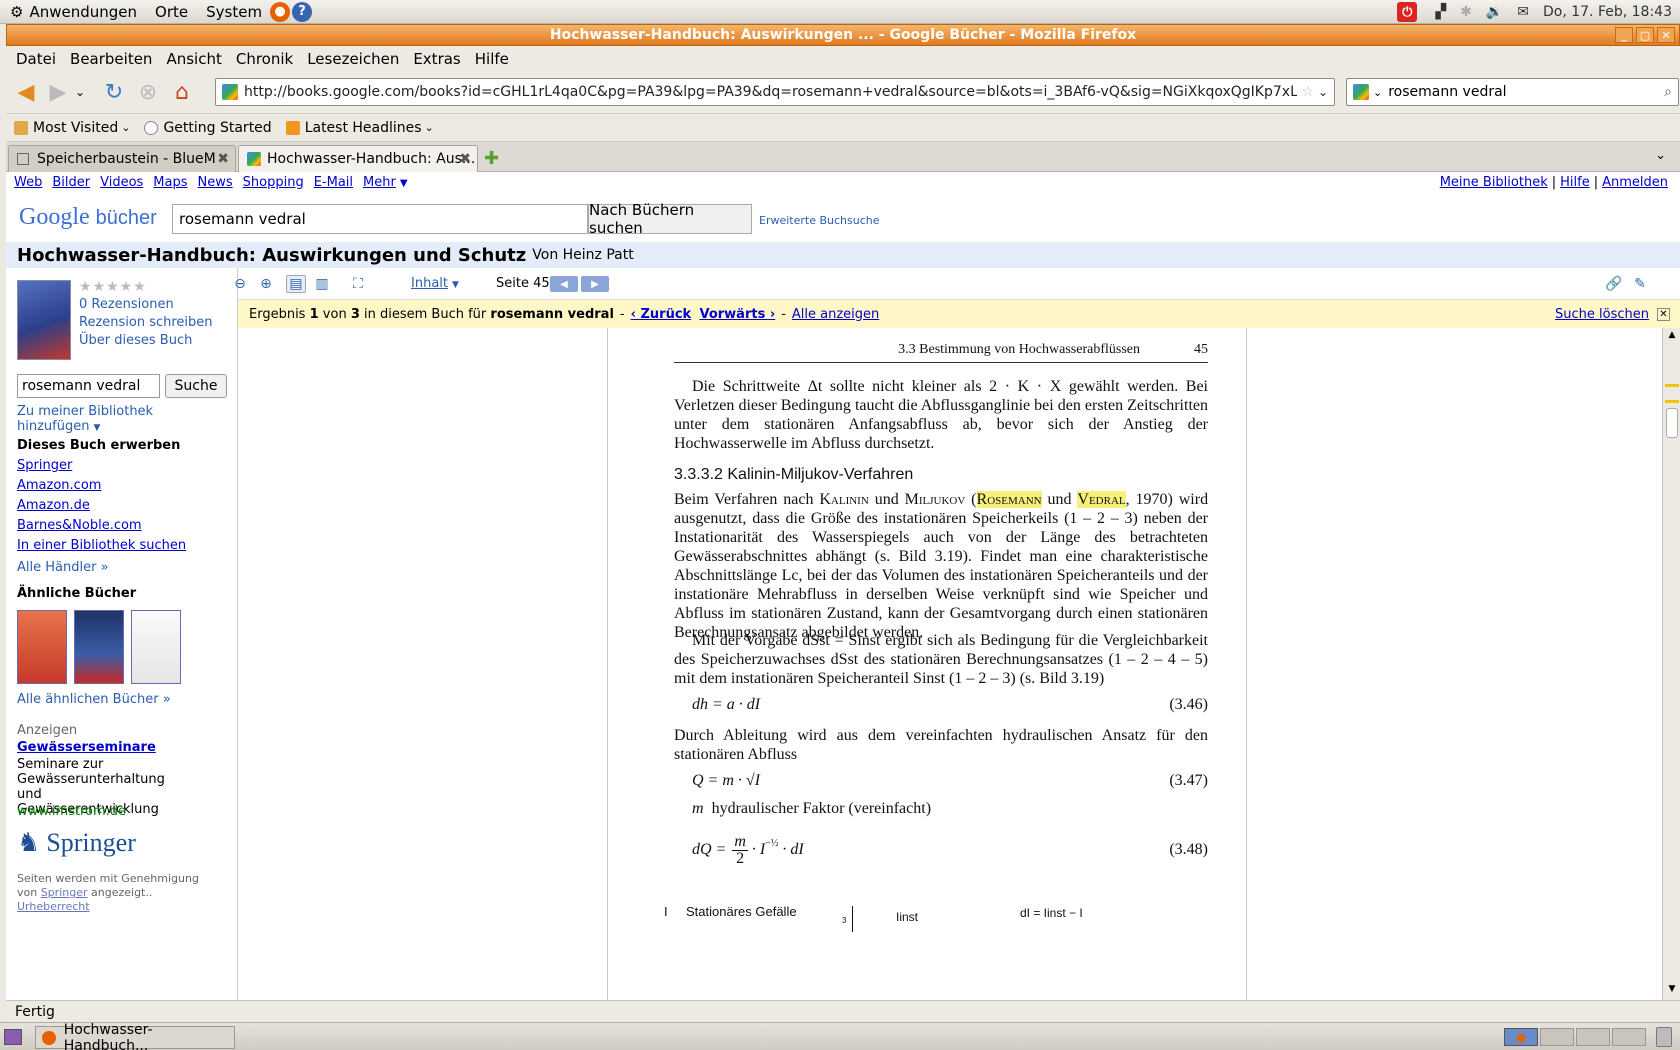 This screenshot has width=1680, height=1050. Describe the element at coordinates (26, 92) in the screenshot. I see `back-arrow-icon: ◀` at that location.